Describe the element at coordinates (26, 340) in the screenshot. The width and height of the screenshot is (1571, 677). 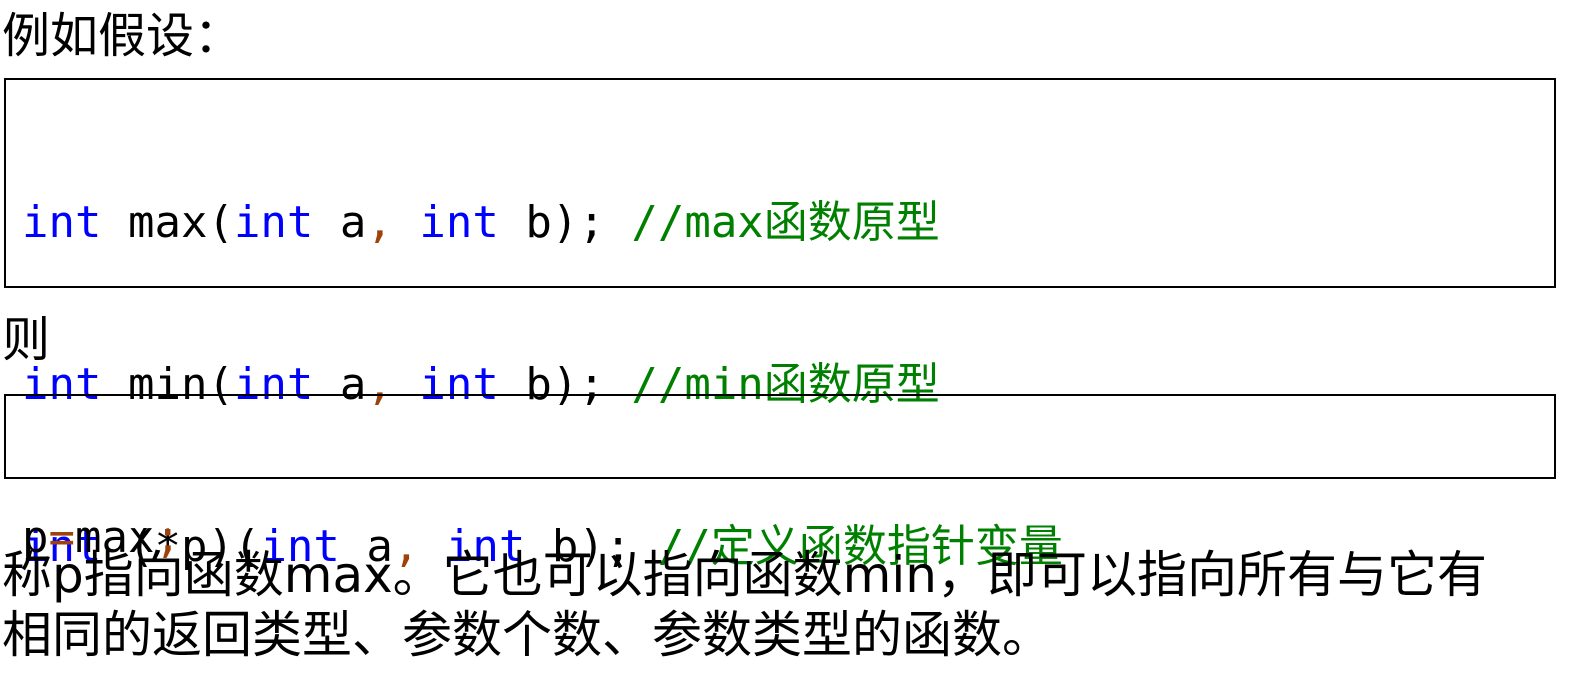
I see `then-text: 则` at that location.